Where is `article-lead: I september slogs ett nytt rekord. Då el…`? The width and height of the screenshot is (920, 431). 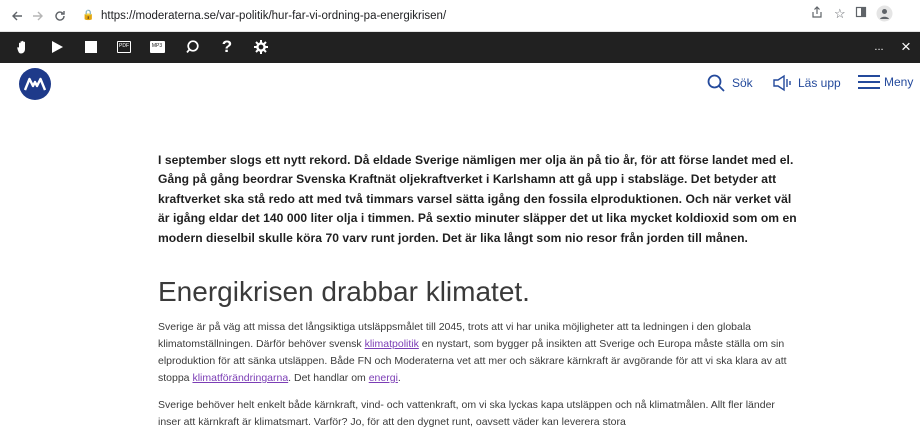 article-lead: I september slogs ett nytt rekord. Då el… is located at coordinates (477, 199).